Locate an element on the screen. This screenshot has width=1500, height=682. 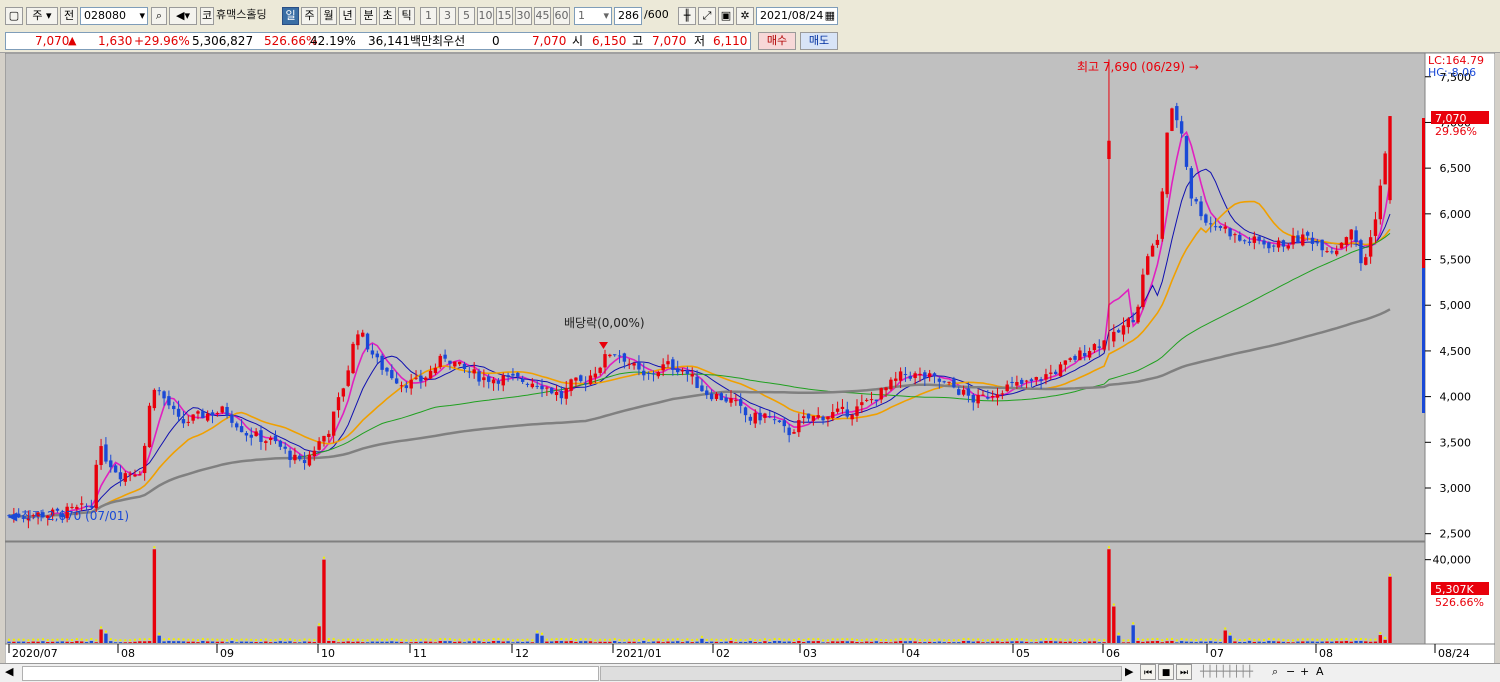
price-tick-label: 2,500 is located at coordinates (1456, 534).